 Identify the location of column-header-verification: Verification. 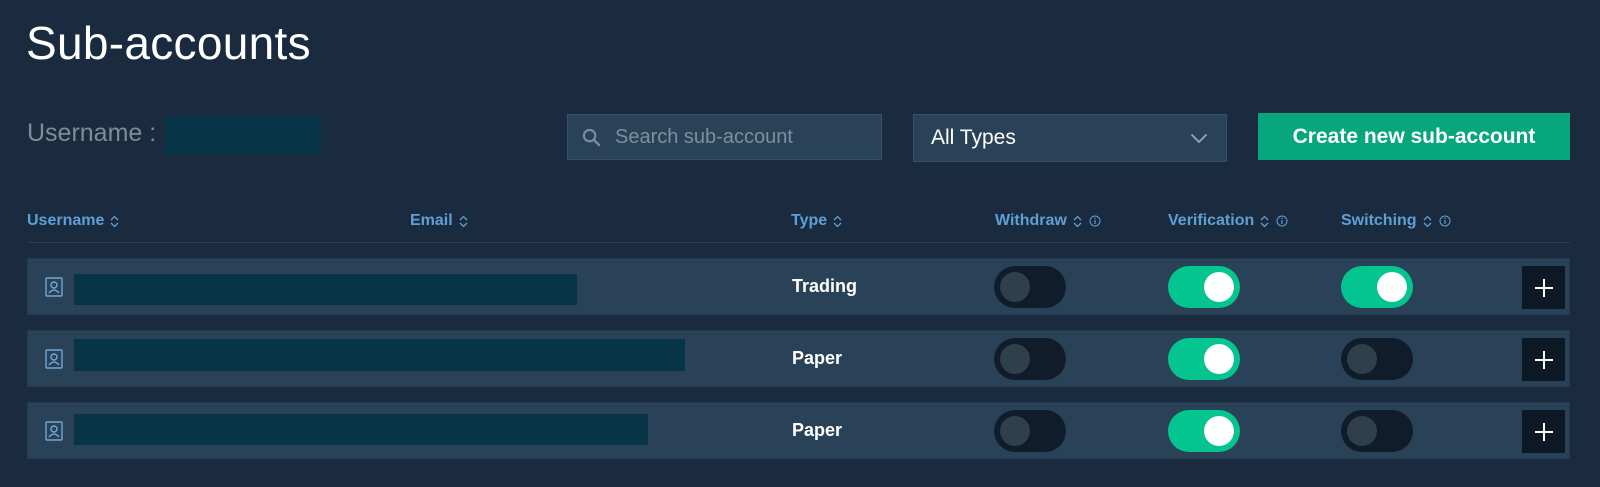
(1228, 221).